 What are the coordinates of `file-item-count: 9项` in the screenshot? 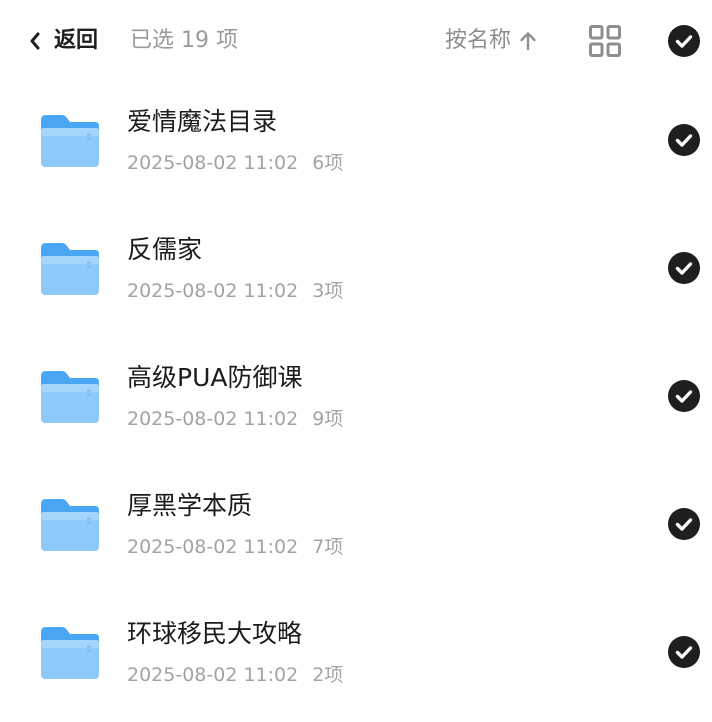 It's located at (328, 419).